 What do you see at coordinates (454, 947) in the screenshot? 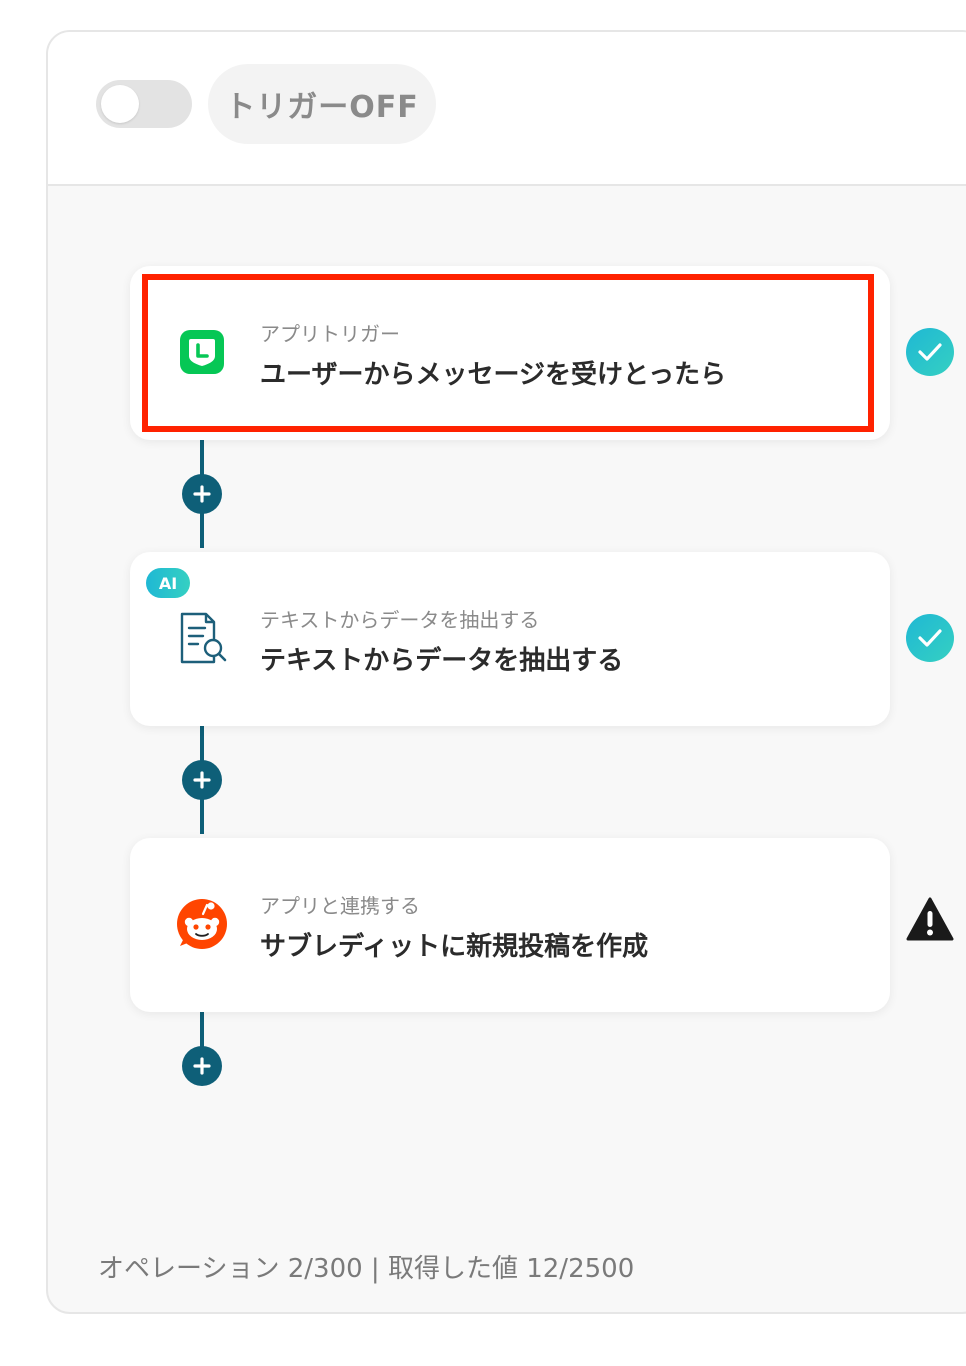
I see `step-title: サブレディットに新規投稿を作成` at bounding box center [454, 947].